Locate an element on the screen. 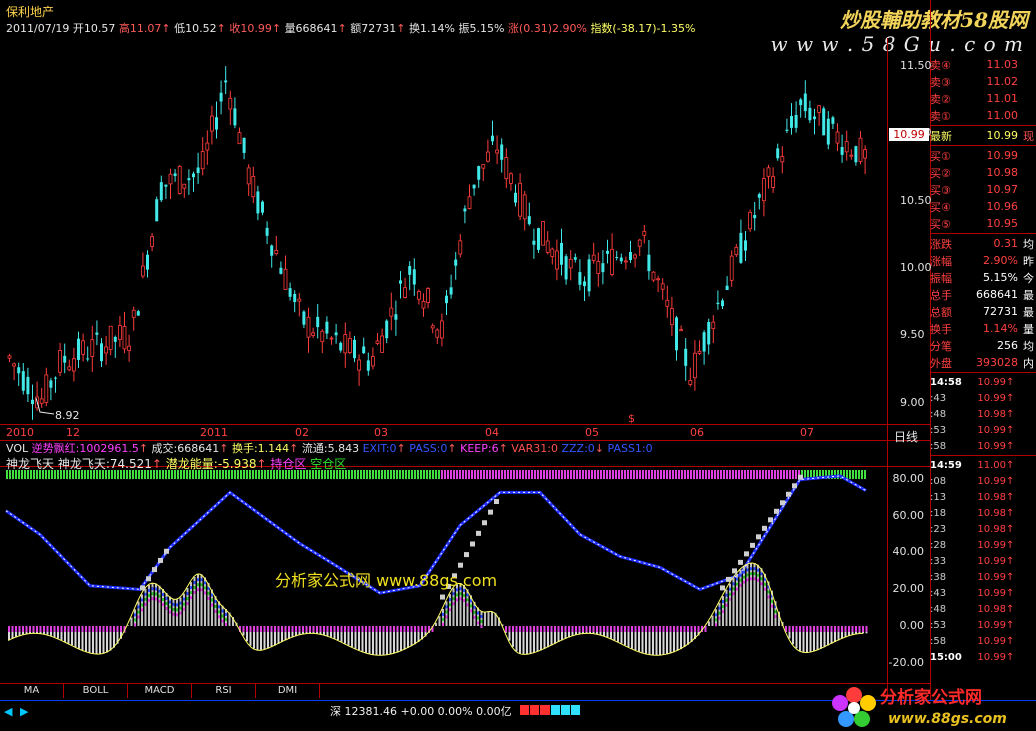  info-turnover: 换1.14% is located at coordinates (432, 28).